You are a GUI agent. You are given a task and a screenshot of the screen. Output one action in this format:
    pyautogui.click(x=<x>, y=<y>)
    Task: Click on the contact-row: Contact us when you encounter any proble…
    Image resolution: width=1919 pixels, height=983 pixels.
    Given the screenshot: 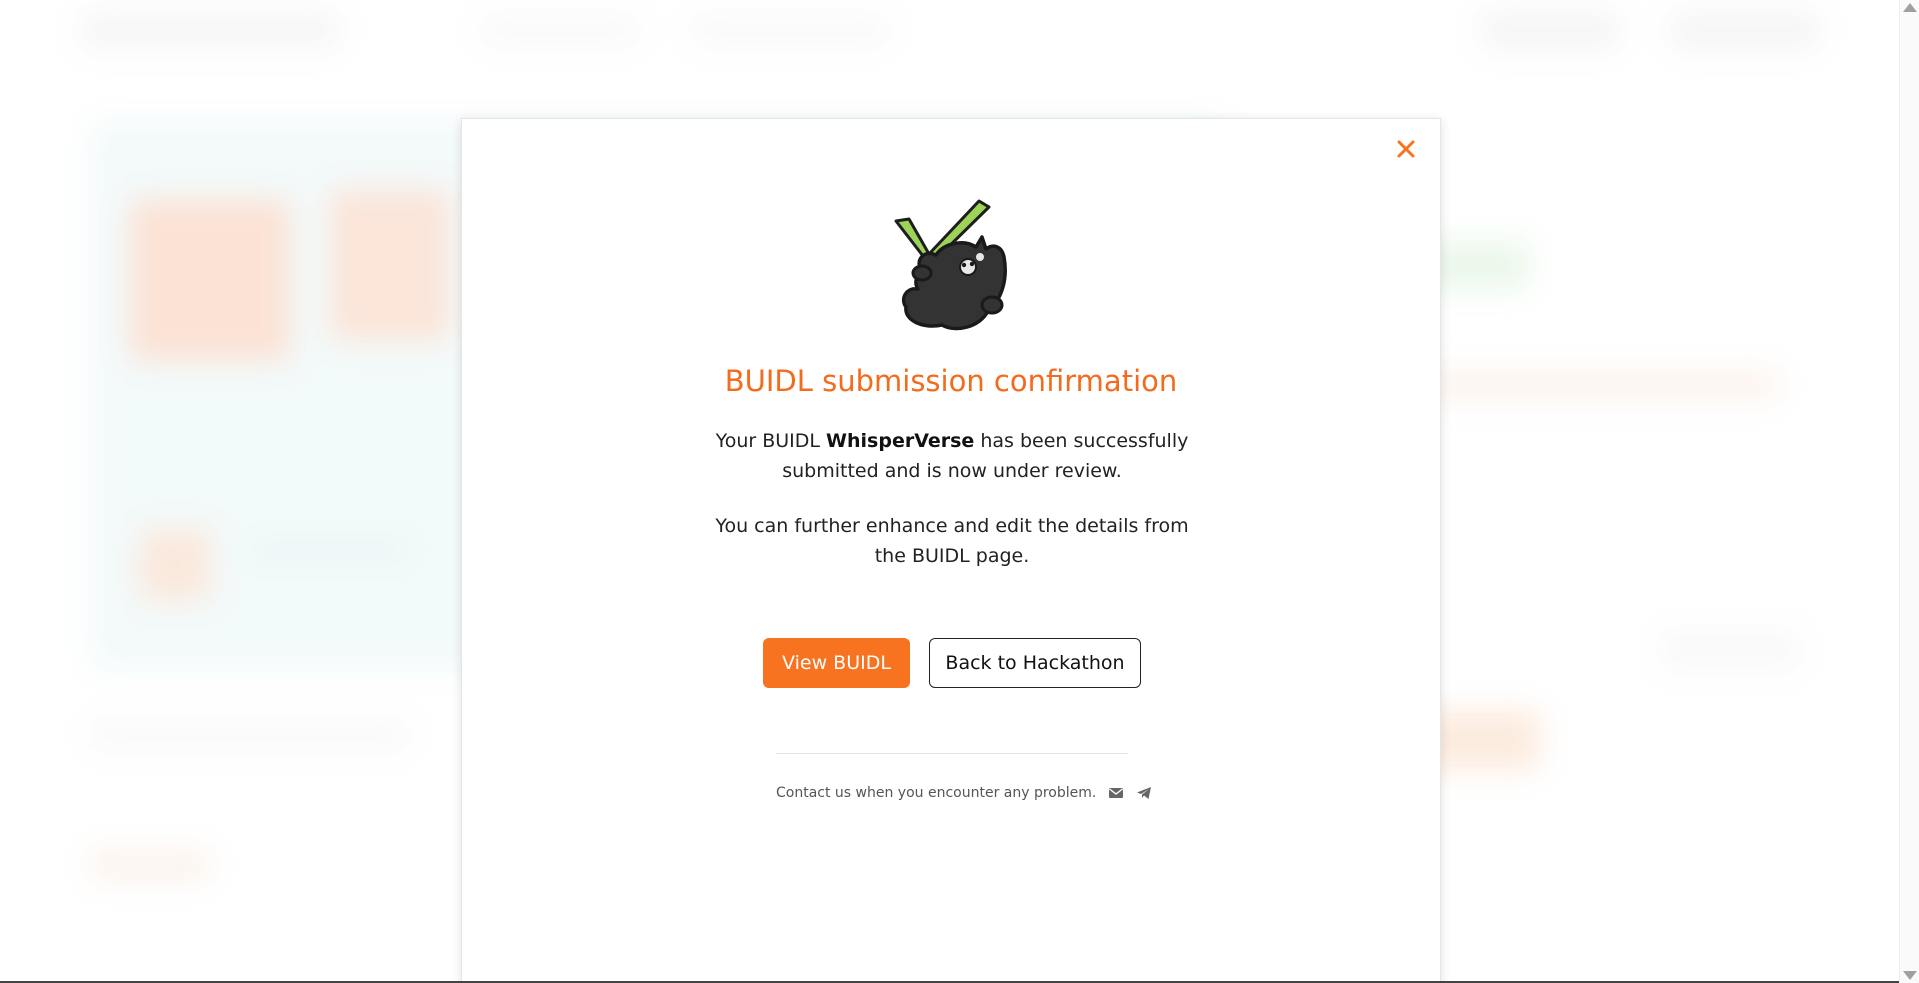 What is the action you would take?
    pyautogui.click(x=964, y=793)
    